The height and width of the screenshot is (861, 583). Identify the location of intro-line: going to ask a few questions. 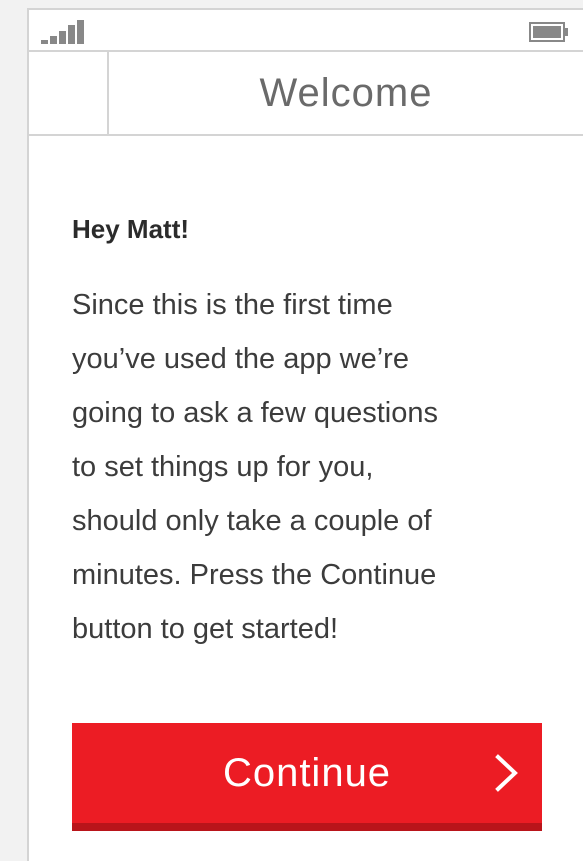
(255, 413).